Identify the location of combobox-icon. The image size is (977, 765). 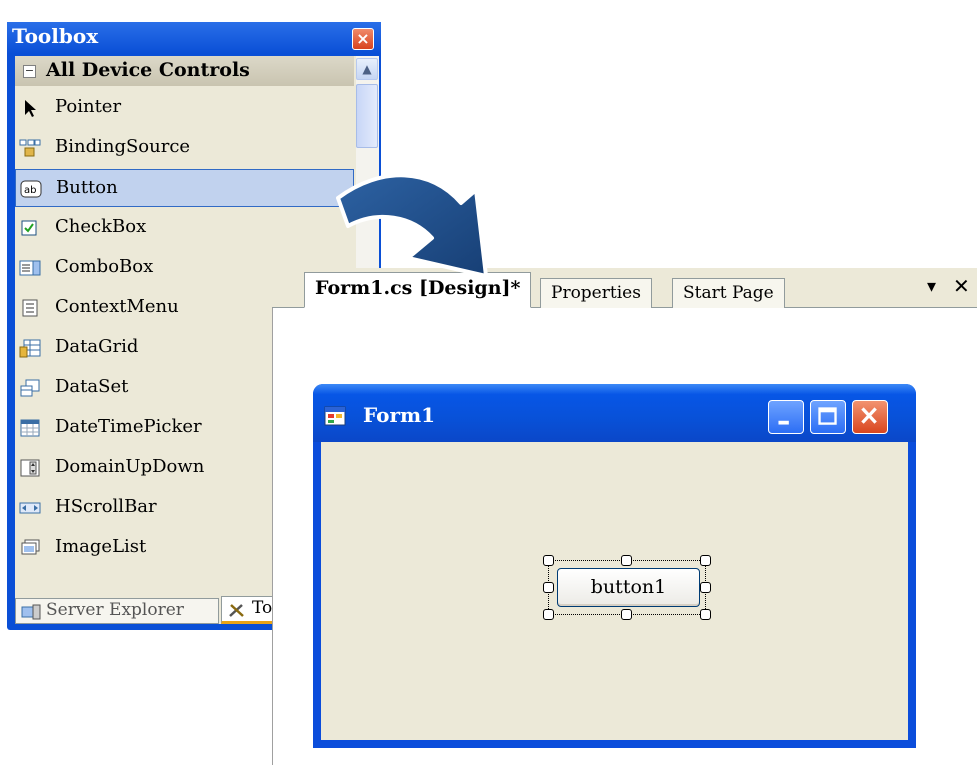
(30, 268).